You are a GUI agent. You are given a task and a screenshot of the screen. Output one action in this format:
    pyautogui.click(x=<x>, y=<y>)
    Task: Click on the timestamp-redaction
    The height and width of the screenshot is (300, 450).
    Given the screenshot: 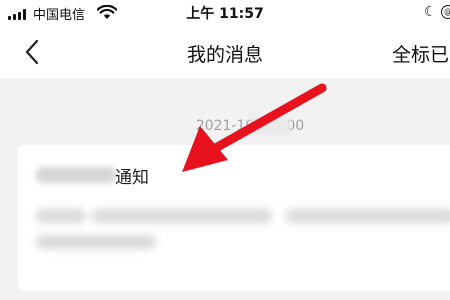 What is the action you would take?
    pyautogui.click(x=270, y=126)
    